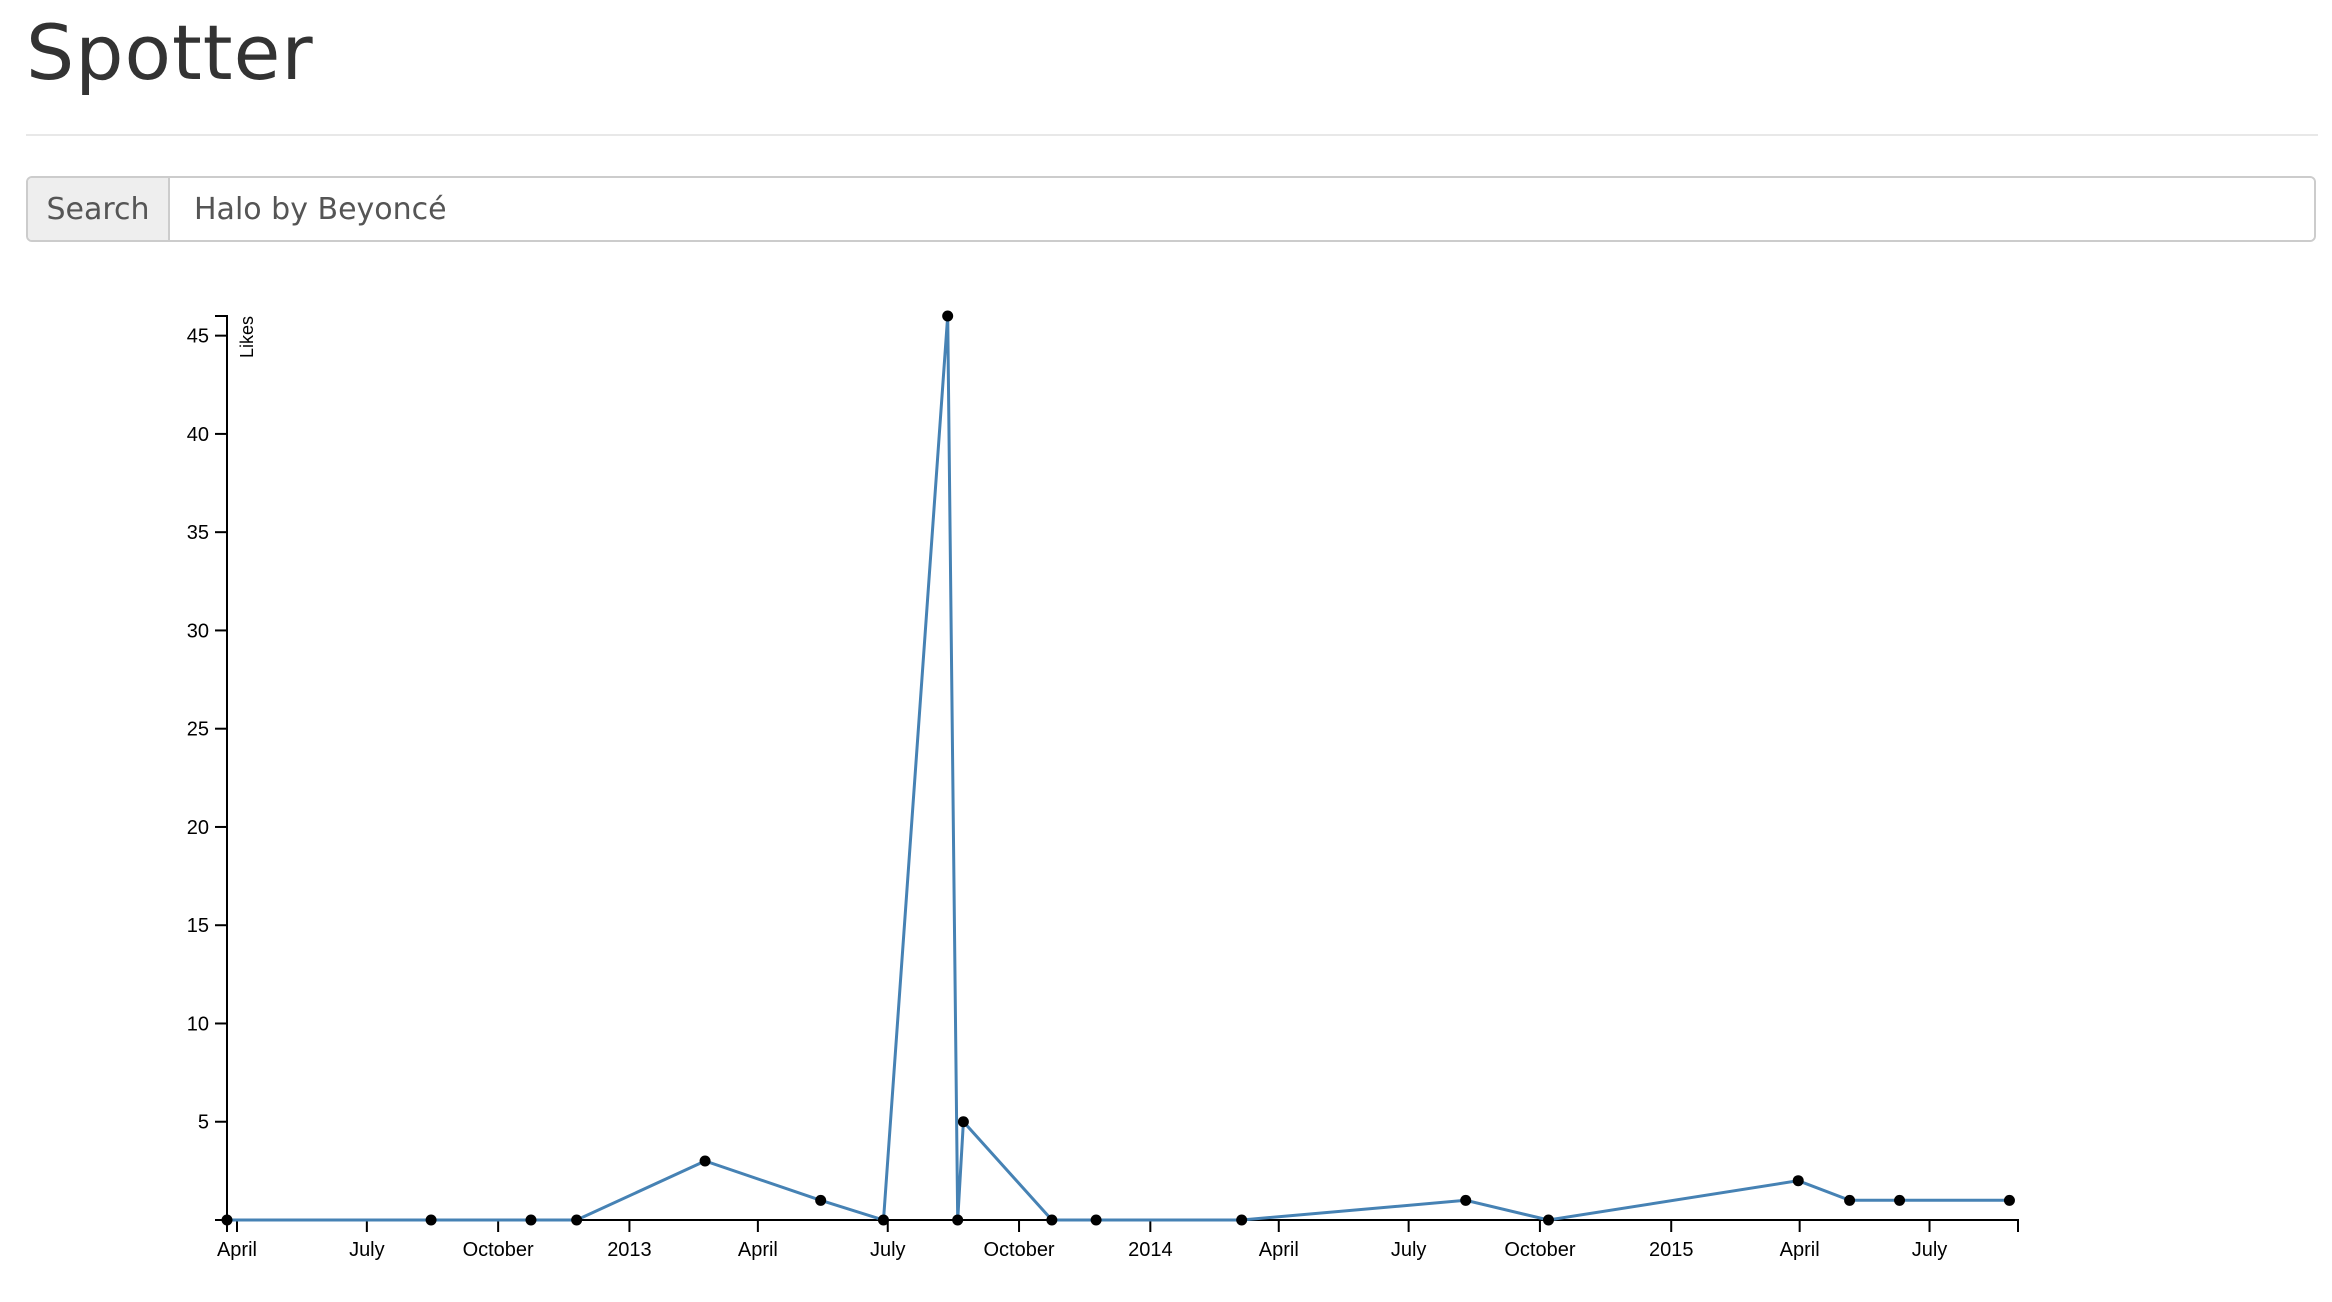  I want to click on y-tick-label: 5, so click(203, 1123).